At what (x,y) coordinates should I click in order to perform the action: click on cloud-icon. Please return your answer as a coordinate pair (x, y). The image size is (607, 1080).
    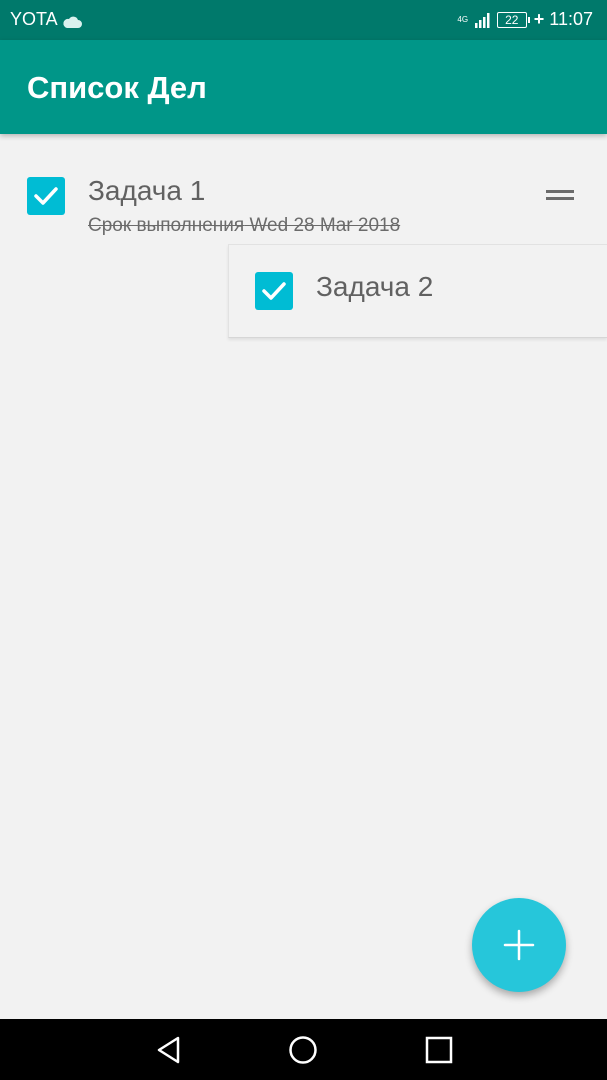
    Looking at the image, I should click on (72, 20).